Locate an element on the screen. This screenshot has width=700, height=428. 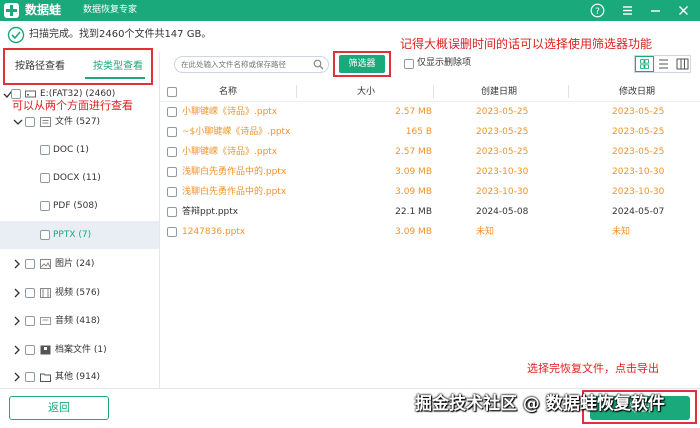
tree-item-pptx: PPTX (7) is located at coordinates (79, 235).